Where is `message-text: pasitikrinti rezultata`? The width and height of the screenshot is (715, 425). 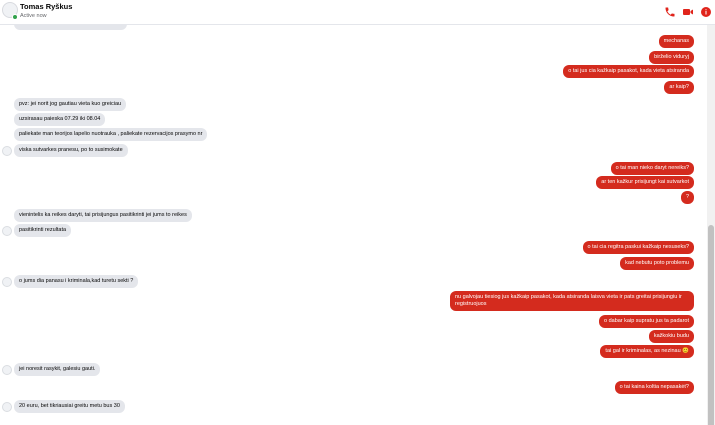 message-text: pasitikrinti rezultata is located at coordinates (43, 230).